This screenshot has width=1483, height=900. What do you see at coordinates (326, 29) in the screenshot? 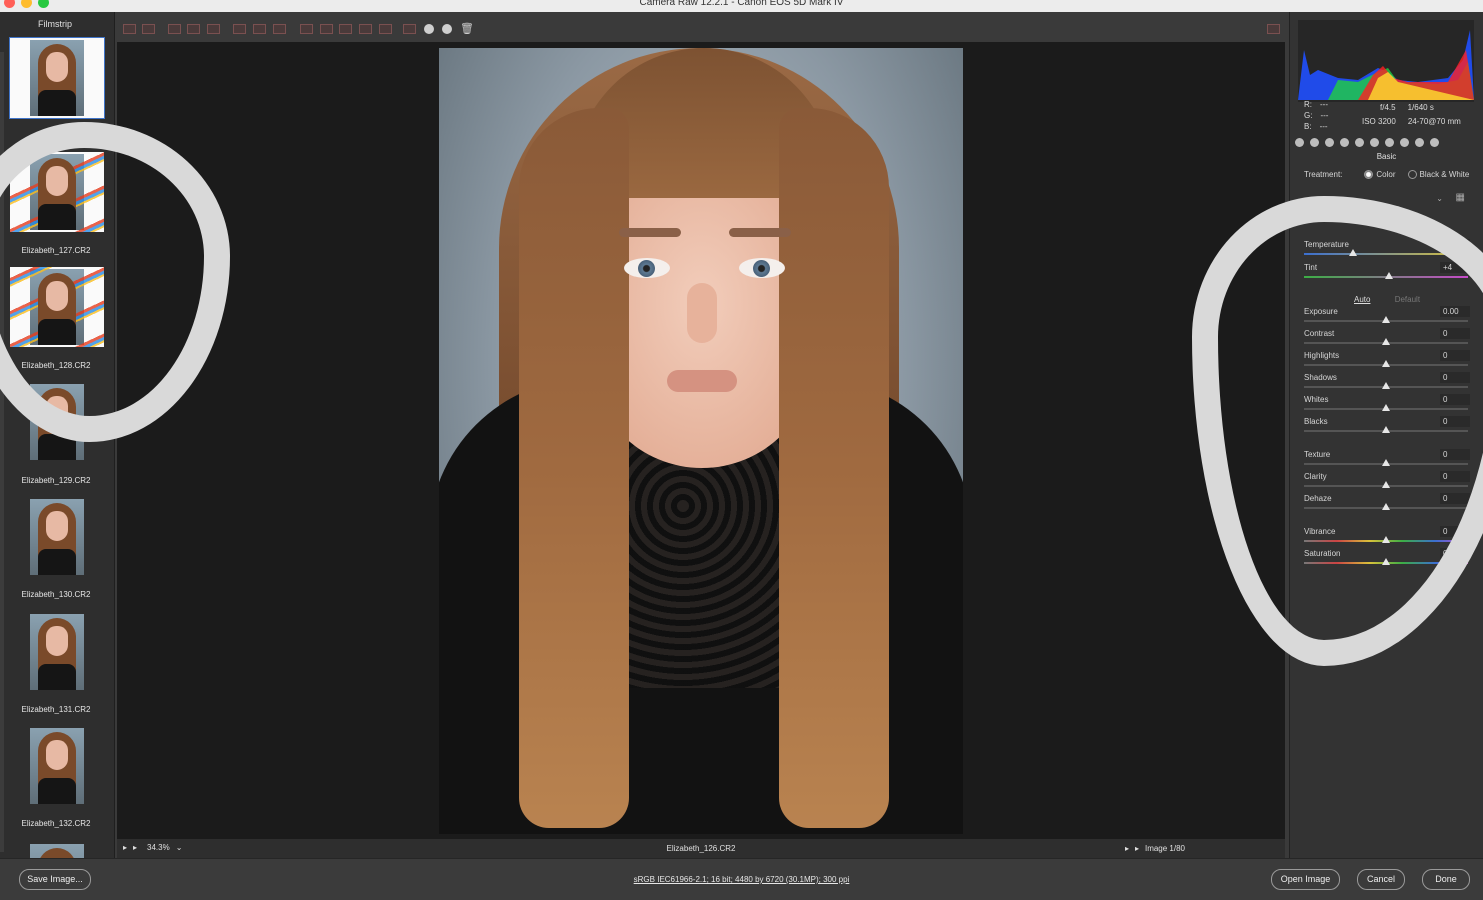
I see `adjustment-brush-icon` at bounding box center [326, 29].